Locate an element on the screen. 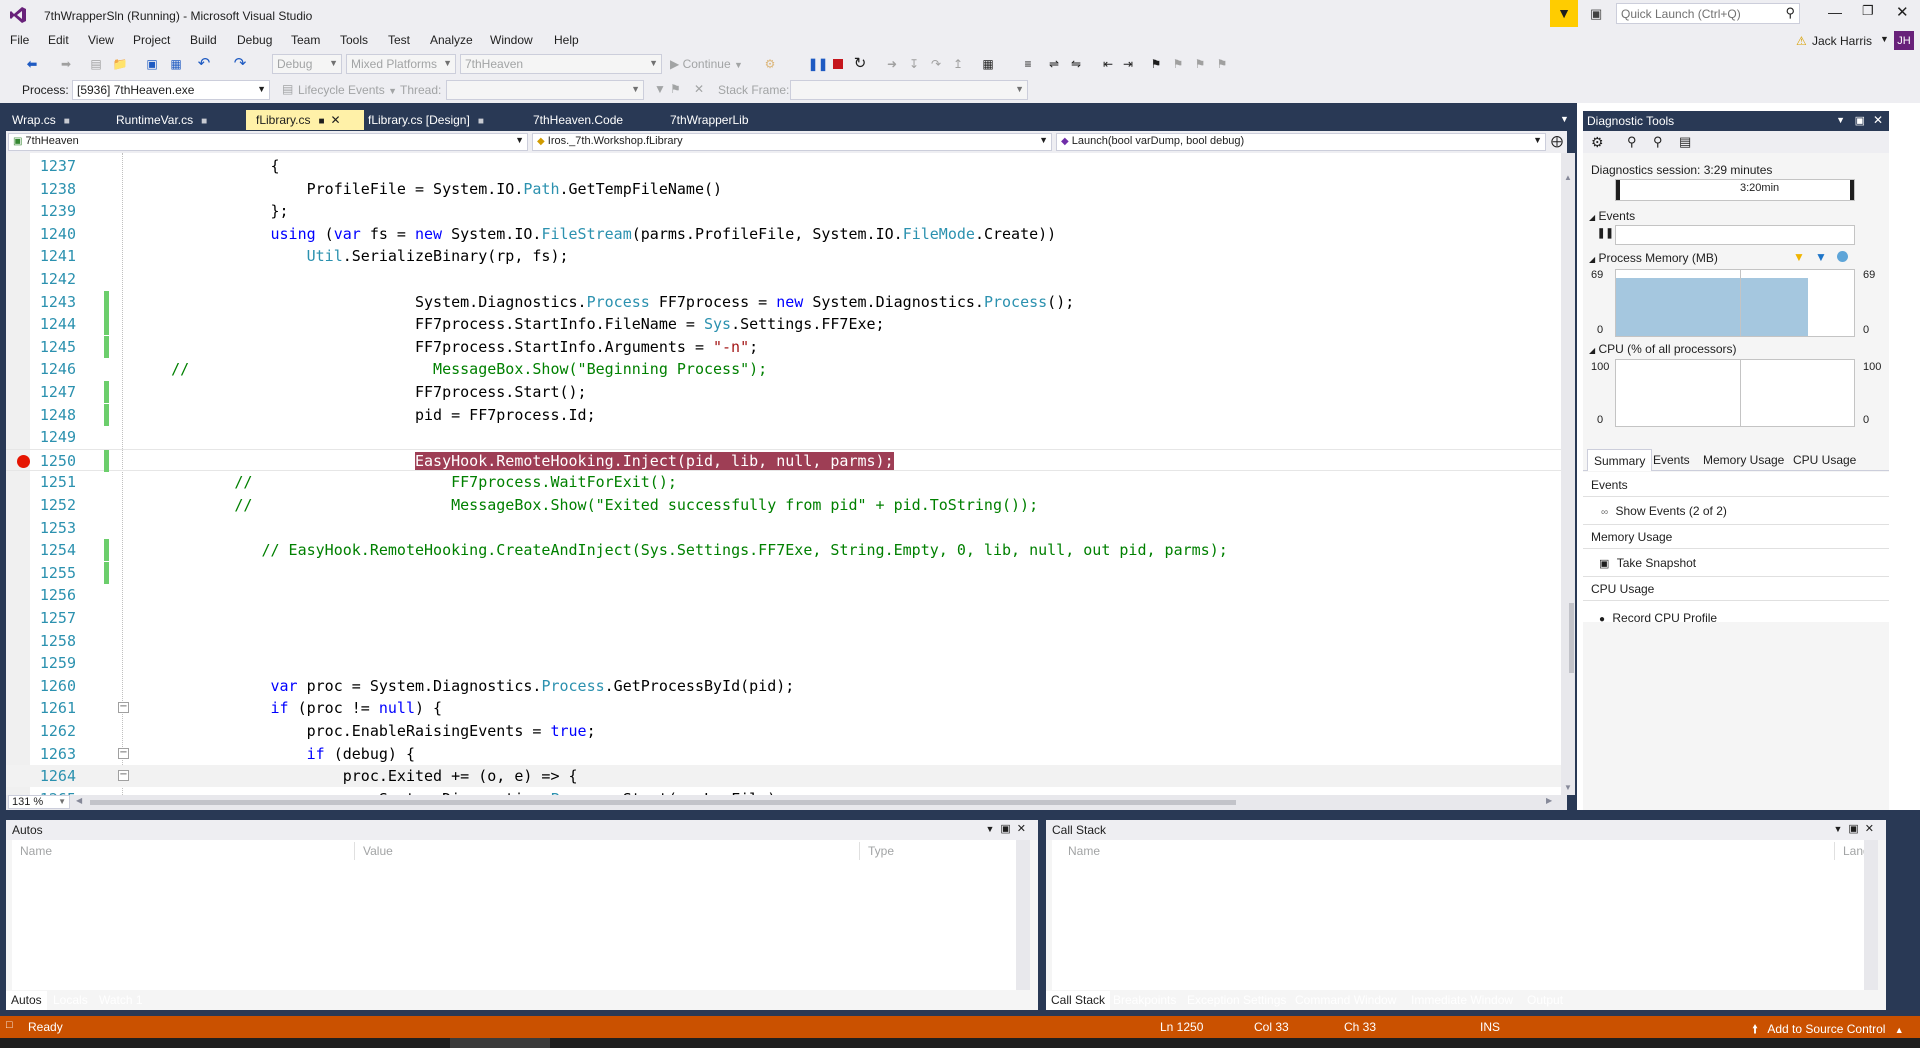 Image resolution: width=1920 pixels, height=1048 pixels. zoom-select: 131 % ▼ is located at coordinates (39, 802).